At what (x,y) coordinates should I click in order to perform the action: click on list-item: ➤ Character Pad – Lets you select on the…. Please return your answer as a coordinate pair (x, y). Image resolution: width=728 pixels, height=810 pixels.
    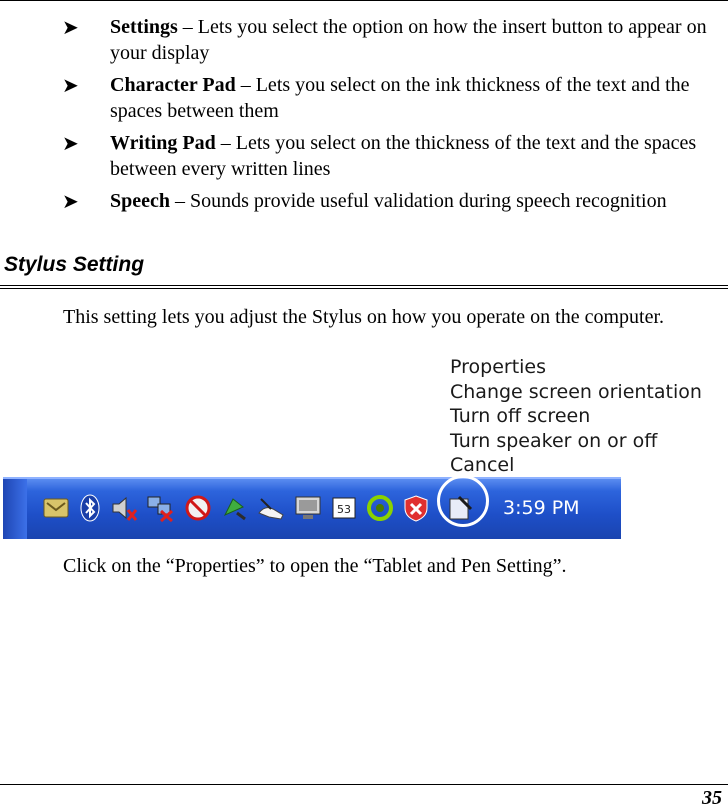
    Looking at the image, I should click on (364, 98).